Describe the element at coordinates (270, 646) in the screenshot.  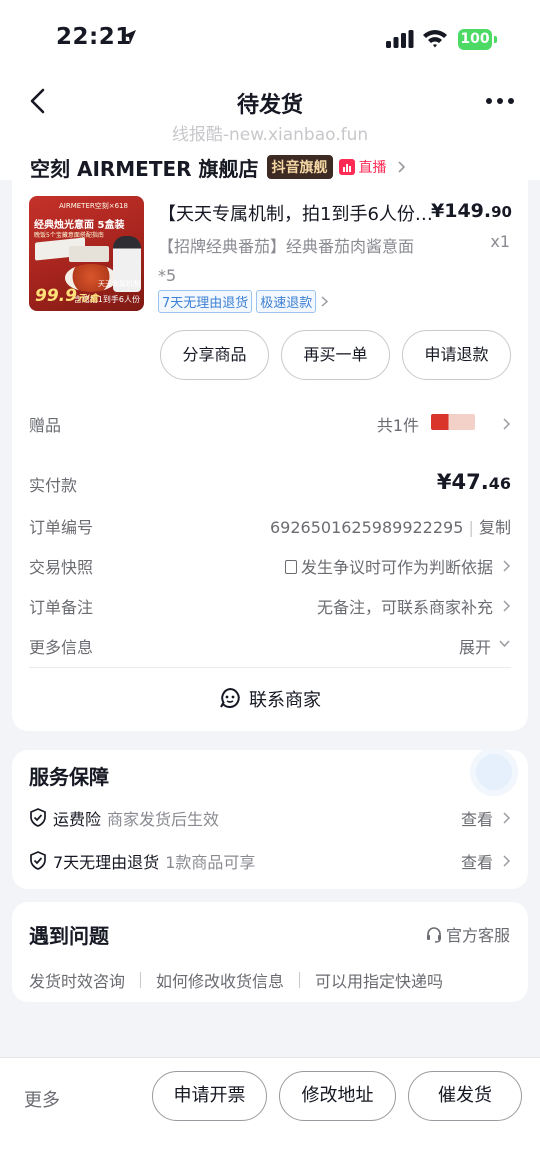
I see `more-info-row: 更多信息 展开` at that location.